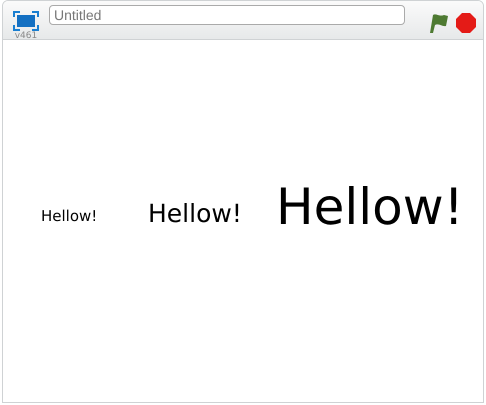 Image resolution: width=486 pixels, height=405 pixels. I want to click on flag-icon, so click(438, 23).